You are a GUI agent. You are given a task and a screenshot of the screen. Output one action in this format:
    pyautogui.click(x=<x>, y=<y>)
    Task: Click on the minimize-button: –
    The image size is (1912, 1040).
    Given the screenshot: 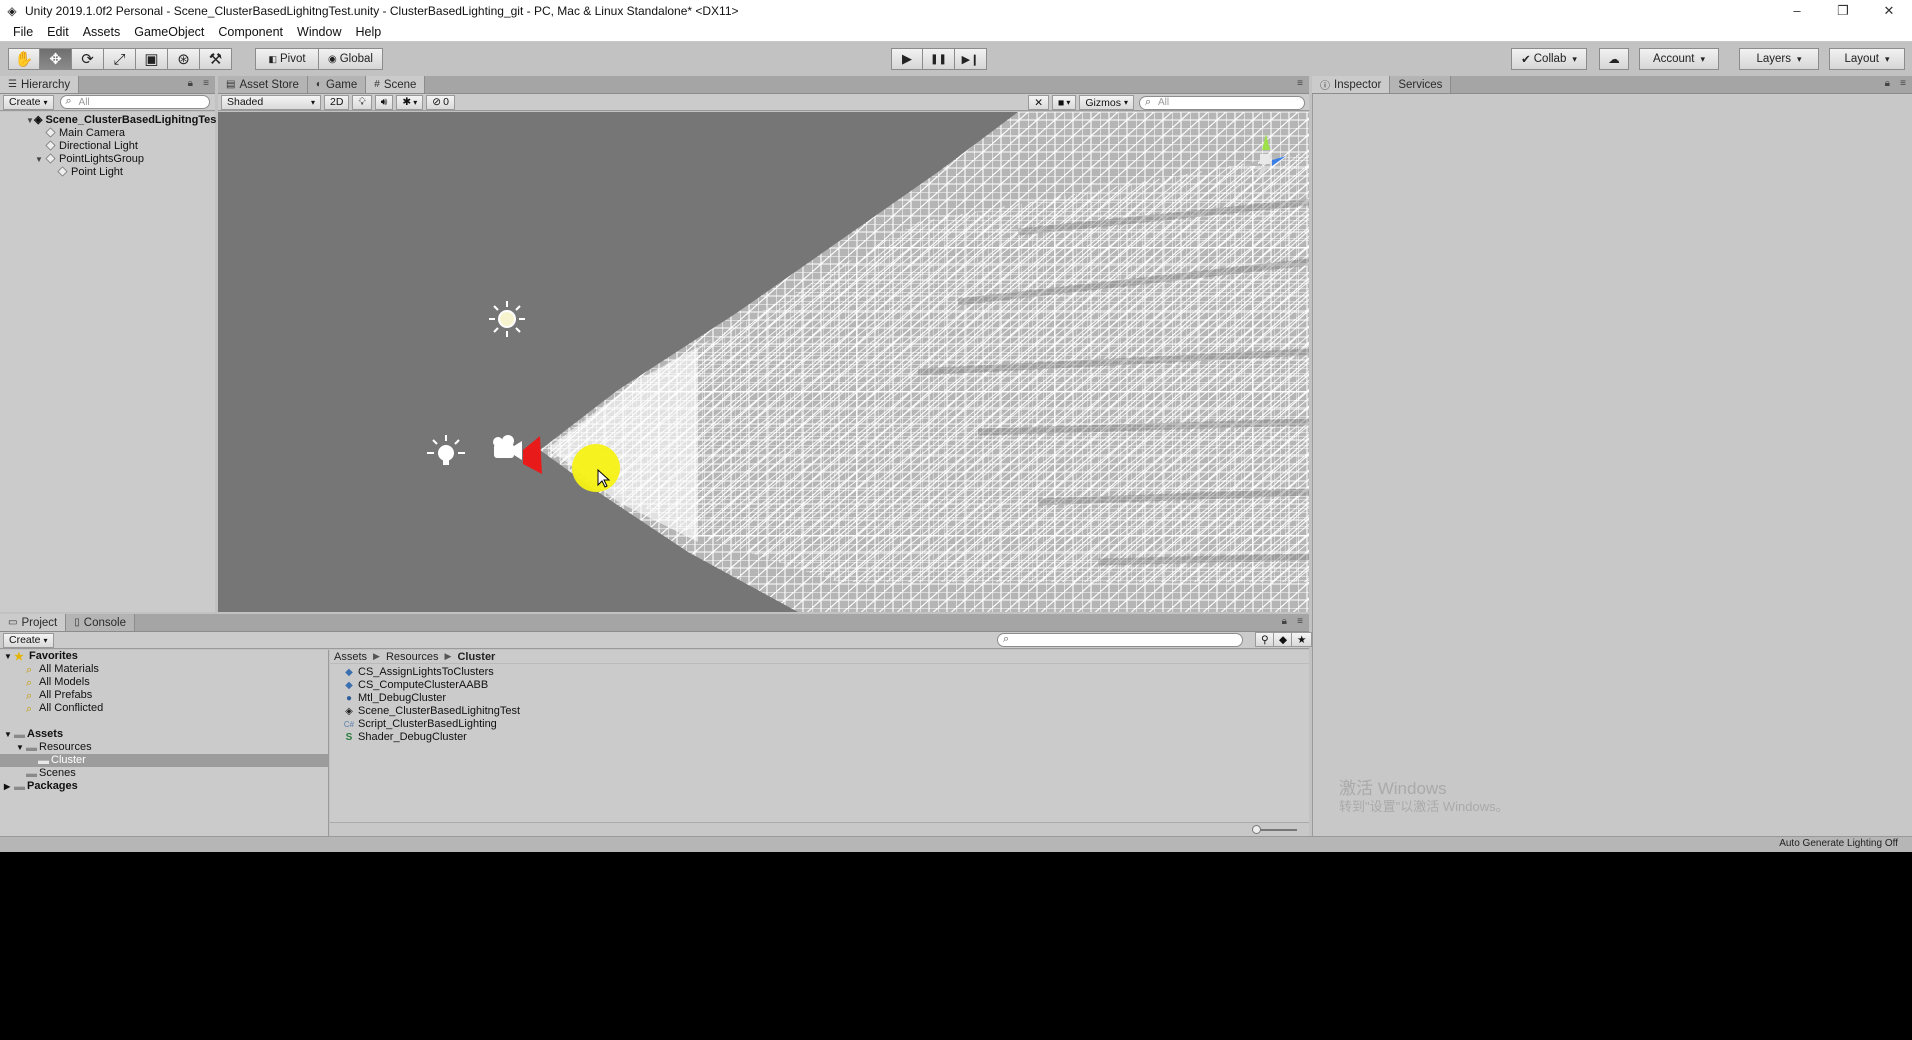 What is the action you would take?
    pyautogui.click(x=1797, y=11)
    